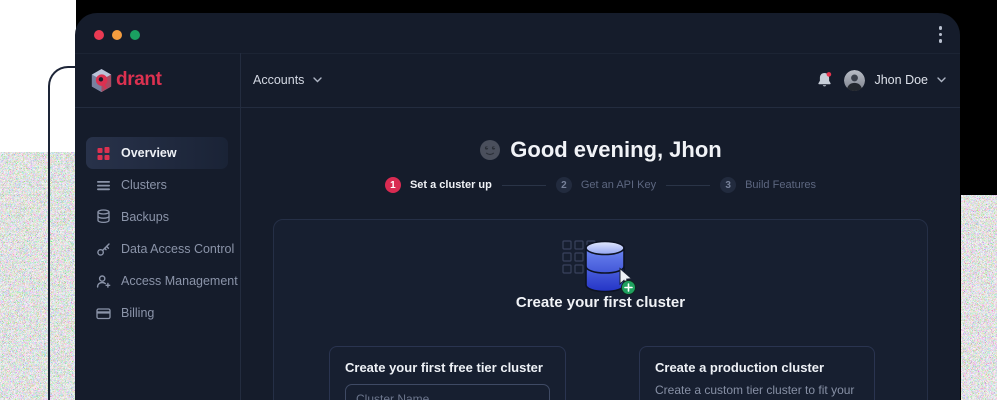 Image resolution: width=997 pixels, height=400 pixels. I want to click on step-label: Build Features, so click(781, 185).